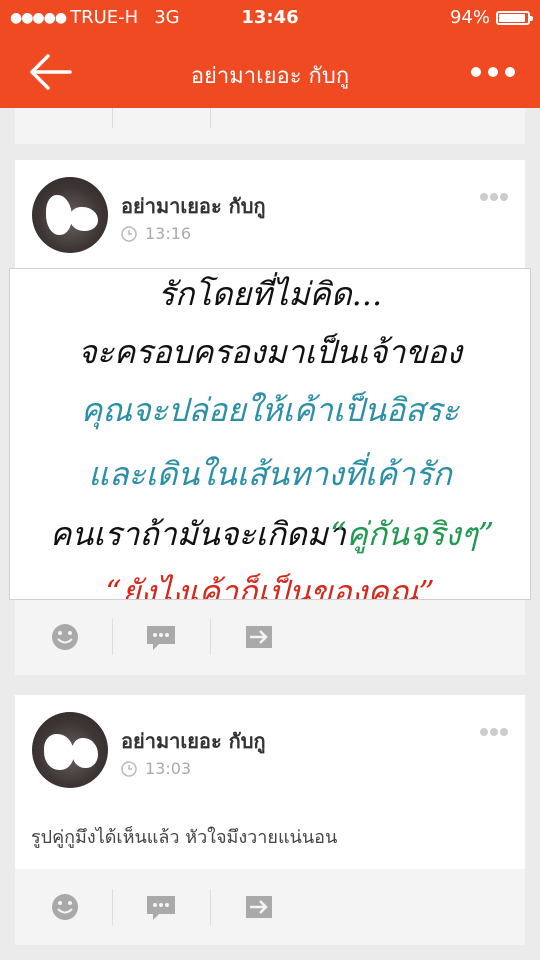 This screenshot has height=960, width=540. I want to click on battery-percent: 94%, so click(469, 17).